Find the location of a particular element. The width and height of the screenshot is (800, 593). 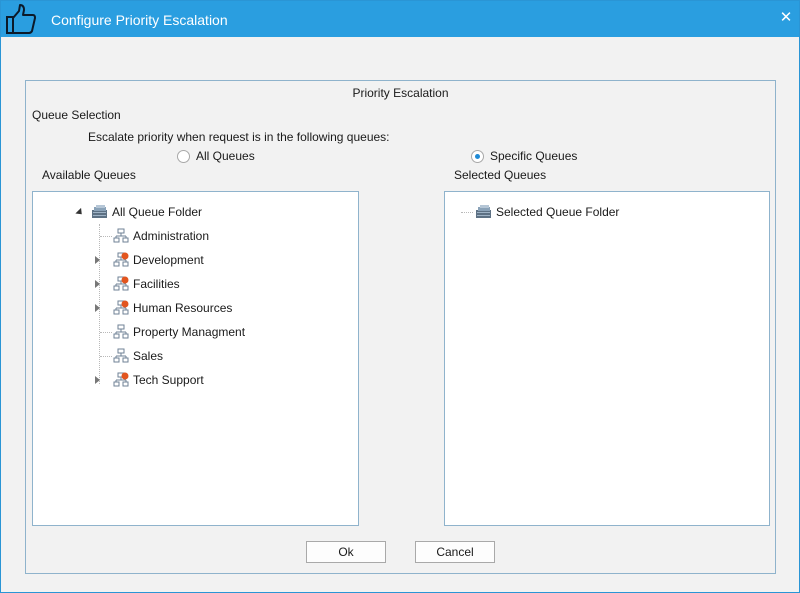

close-button: ✕ is located at coordinates (786, 18).